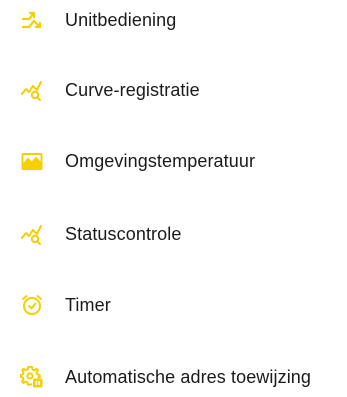 The width and height of the screenshot is (347, 397). I want to click on menu-item-ambient-temperature: Omgevingstemperatuur, so click(173, 161).